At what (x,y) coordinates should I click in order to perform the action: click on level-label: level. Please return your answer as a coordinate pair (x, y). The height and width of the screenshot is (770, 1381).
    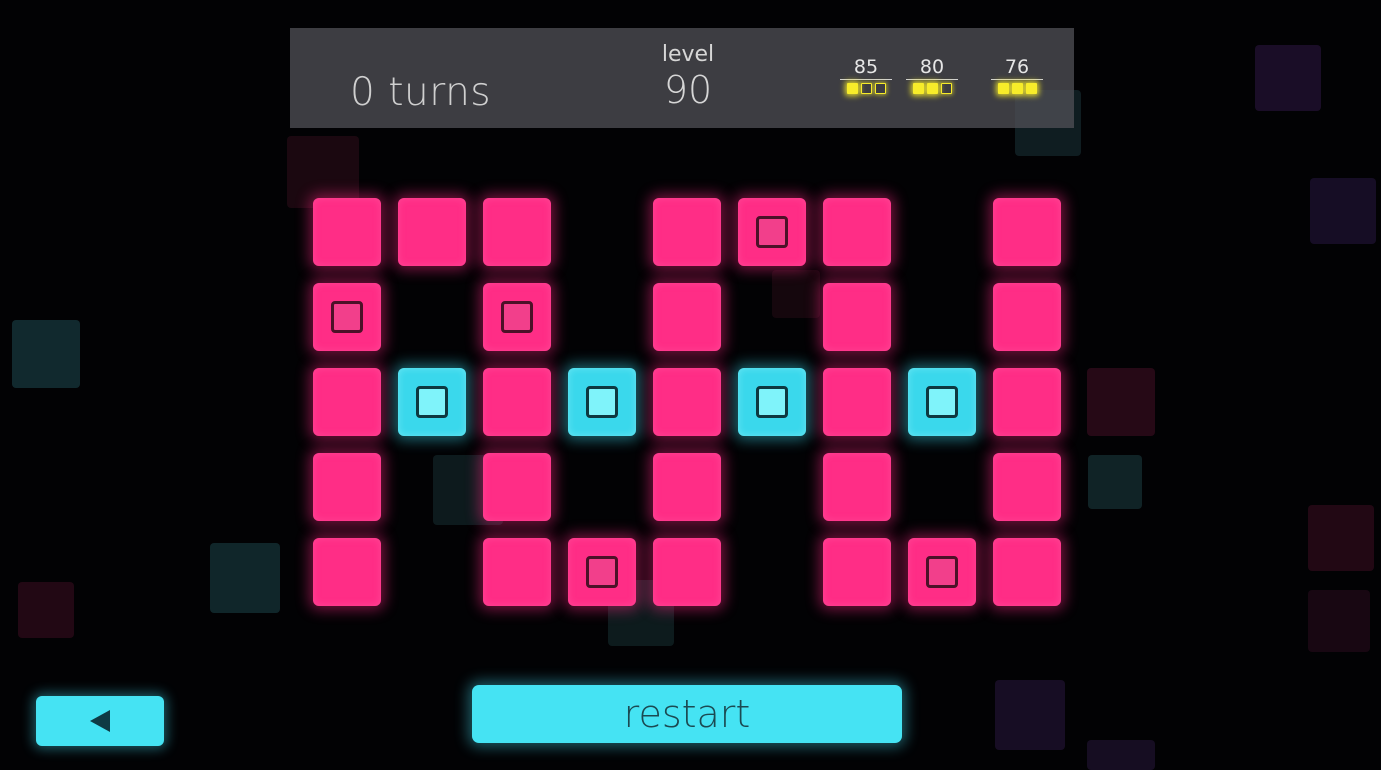
    Looking at the image, I should click on (688, 54).